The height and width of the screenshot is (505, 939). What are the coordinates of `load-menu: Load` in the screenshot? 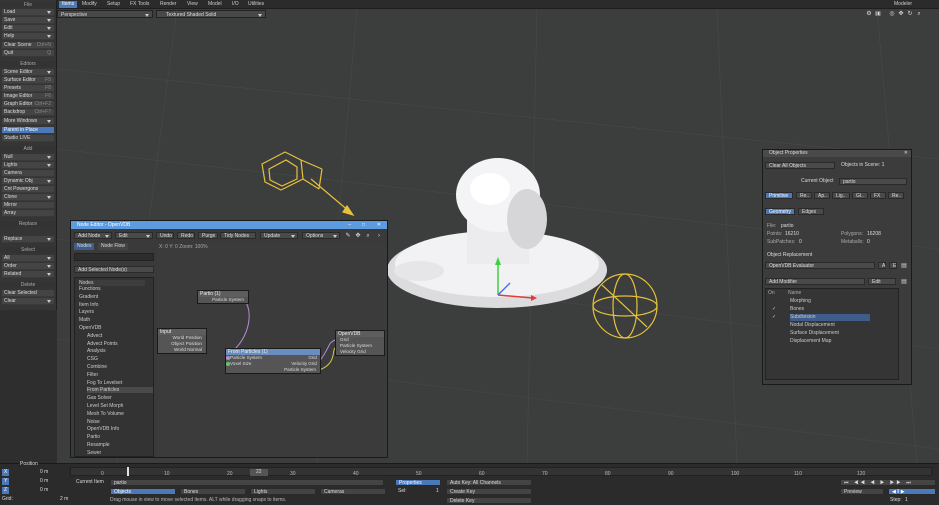 It's located at (28, 12).